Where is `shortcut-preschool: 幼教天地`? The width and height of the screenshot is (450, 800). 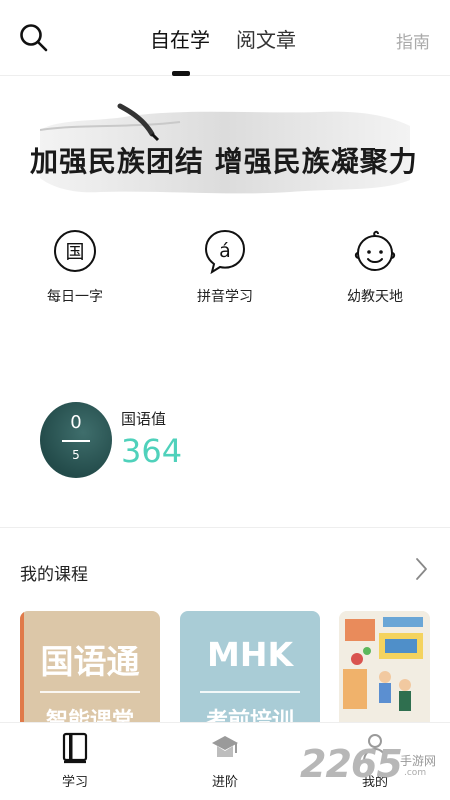
shortcut-preschool: 幼教天地 is located at coordinates (375, 267).